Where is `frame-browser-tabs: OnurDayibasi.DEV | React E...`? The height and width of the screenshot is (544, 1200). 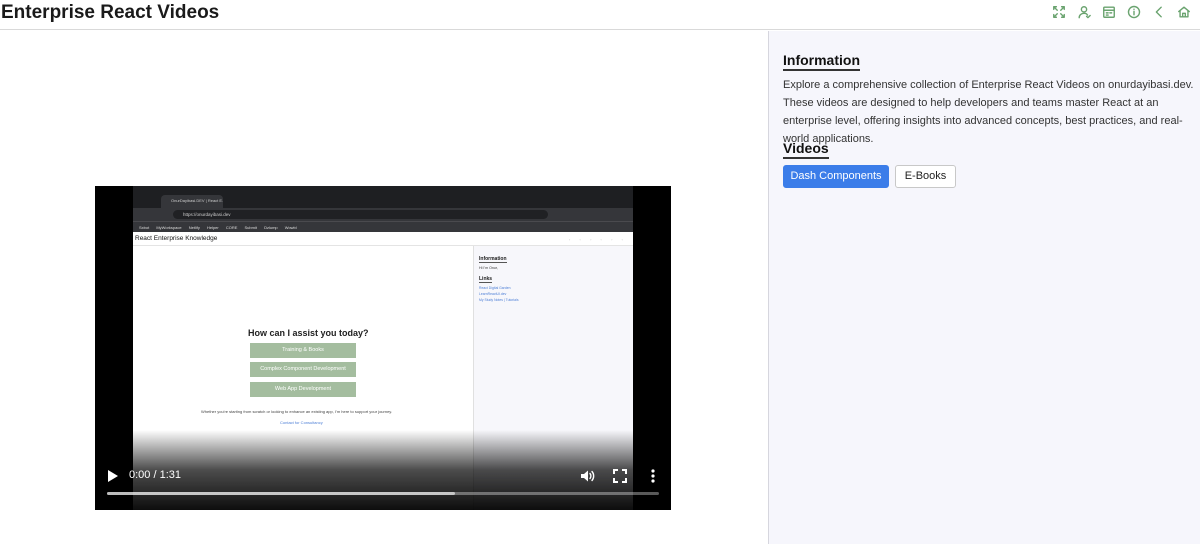
frame-browser-tabs: OnurDayibasi.DEV | React E... is located at coordinates (383, 197).